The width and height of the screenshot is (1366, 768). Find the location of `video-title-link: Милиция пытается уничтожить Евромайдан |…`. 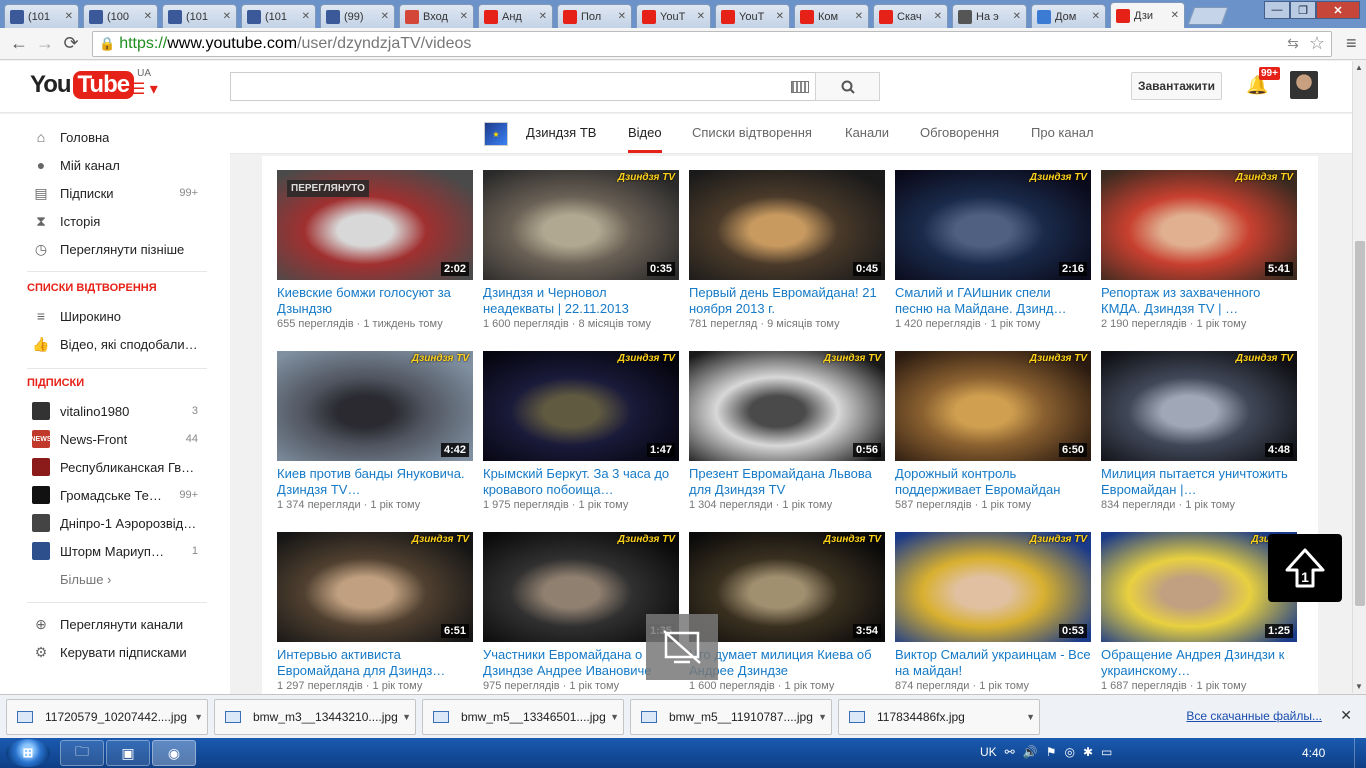

video-title-link: Милиция пытается уничтожить Евромайдан |… is located at coordinates (1199, 482).